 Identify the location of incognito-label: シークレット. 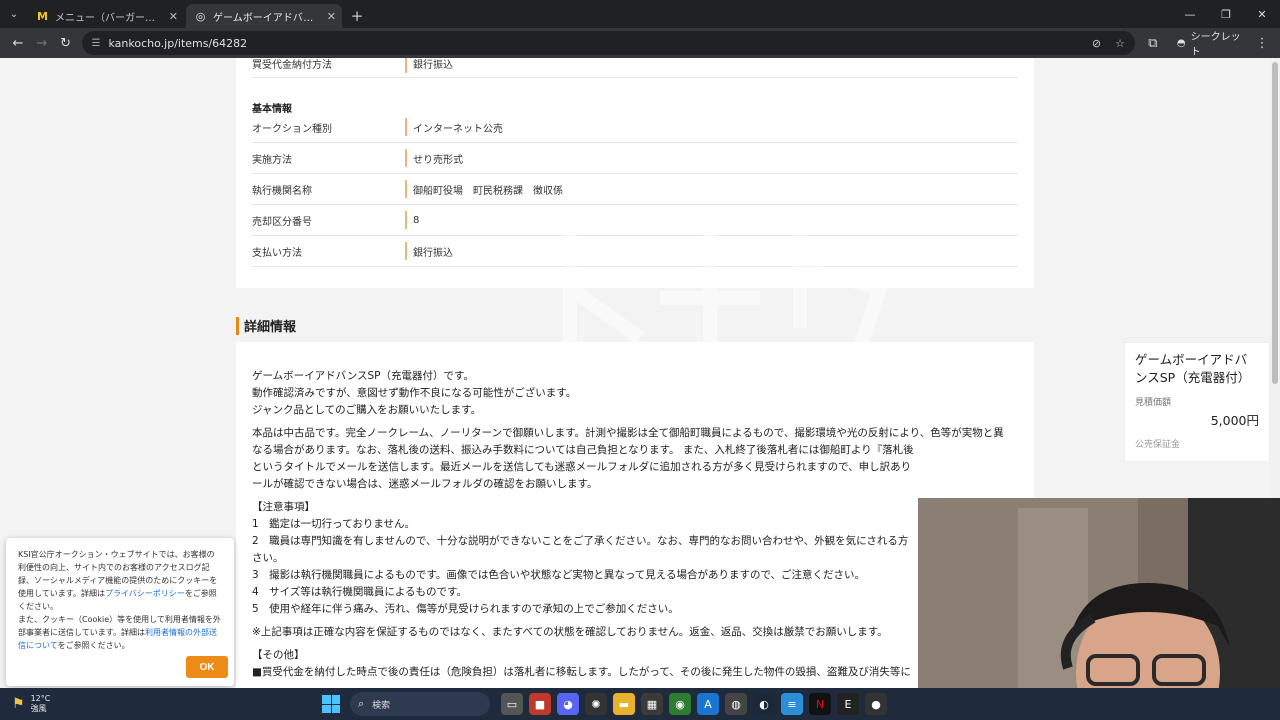
(1215, 45).